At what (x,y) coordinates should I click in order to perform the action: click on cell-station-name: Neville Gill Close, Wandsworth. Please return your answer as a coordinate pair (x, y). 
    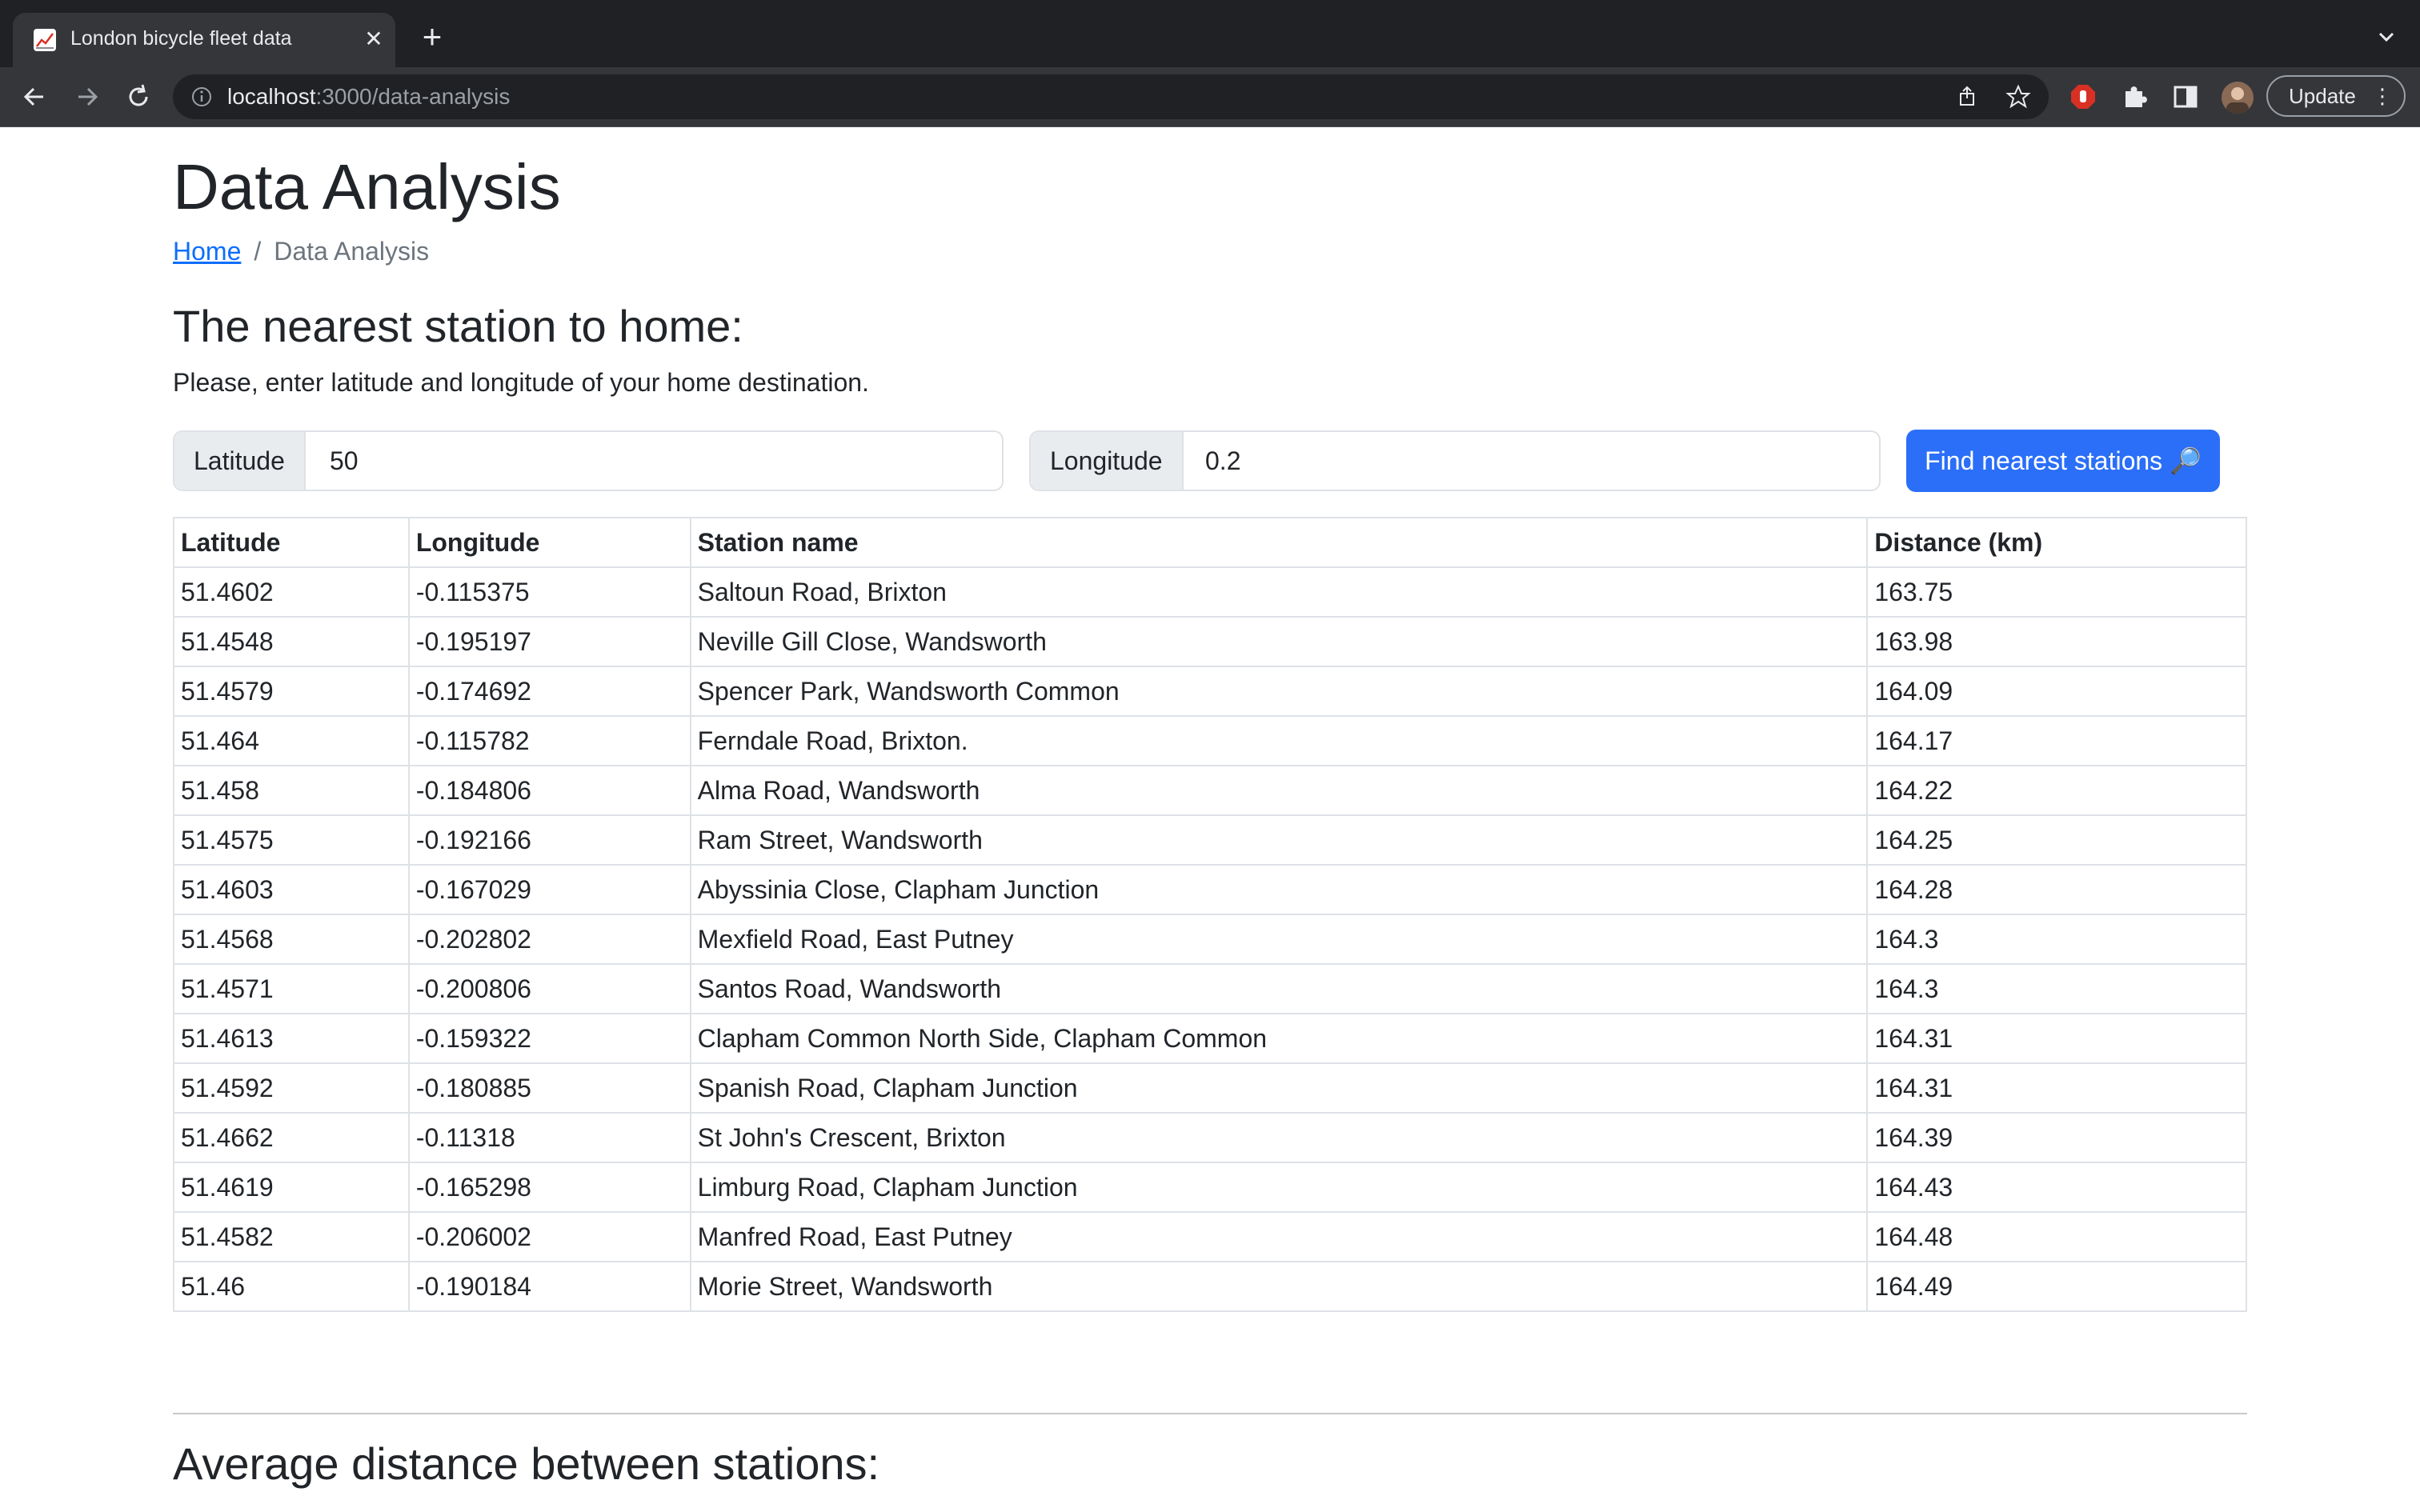
    Looking at the image, I should click on (1279, 641).